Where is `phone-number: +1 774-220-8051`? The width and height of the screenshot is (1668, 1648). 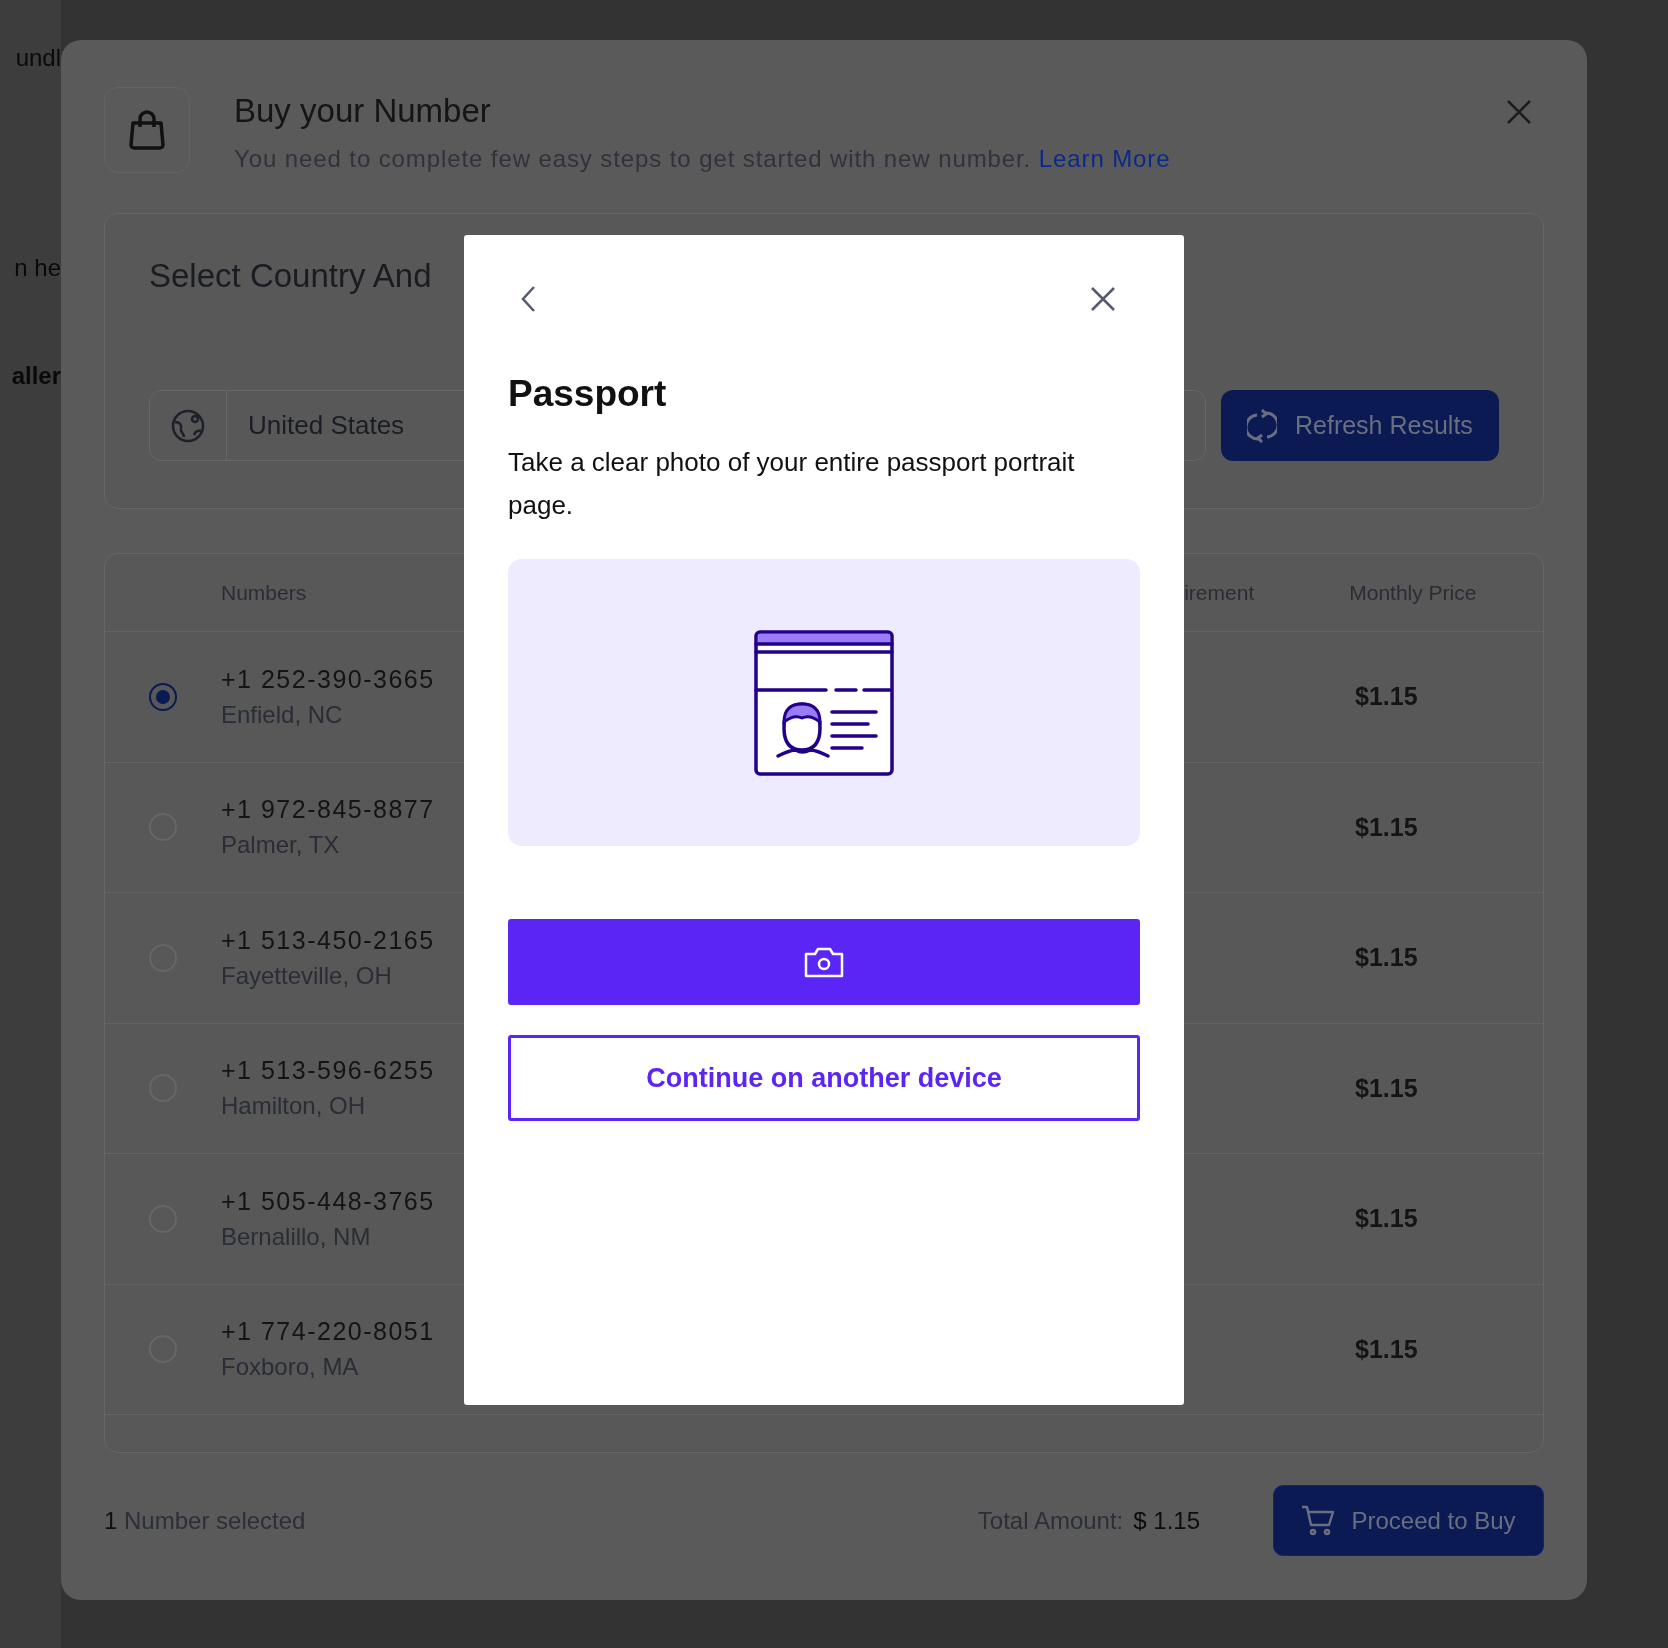 phone-number: +1 774-220-8051 is located at coordinates (328, 1332).